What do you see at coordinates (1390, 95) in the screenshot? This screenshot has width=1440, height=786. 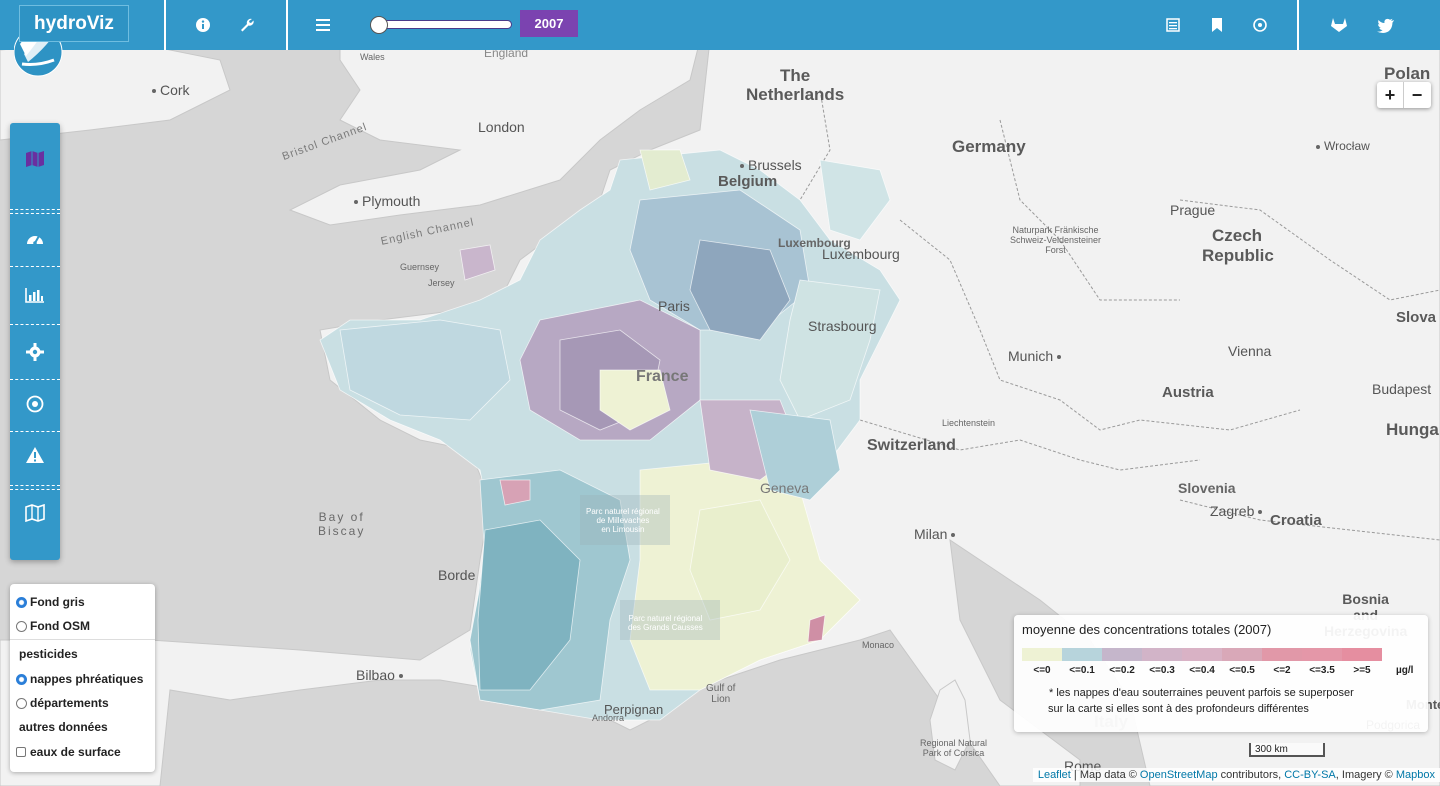 I see `zoom-in-button: +` at bounding box center [1390, 95].